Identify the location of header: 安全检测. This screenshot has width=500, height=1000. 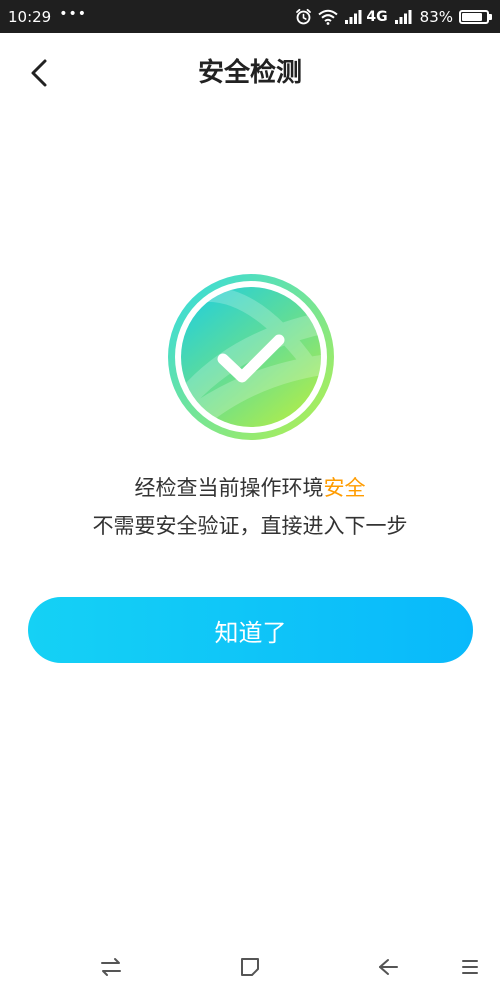
(250, 73).